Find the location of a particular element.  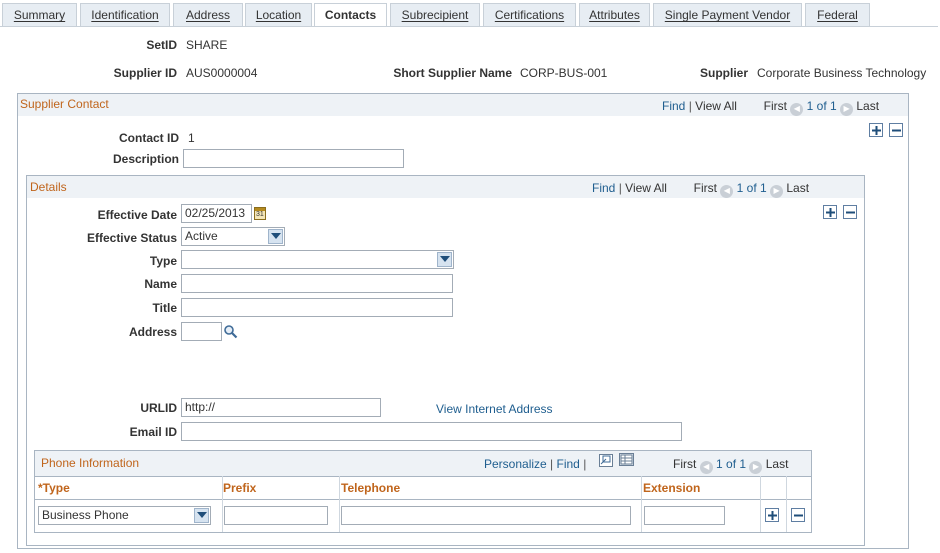

effective-status-label: Effective Status is located at coordinates (131, 238).